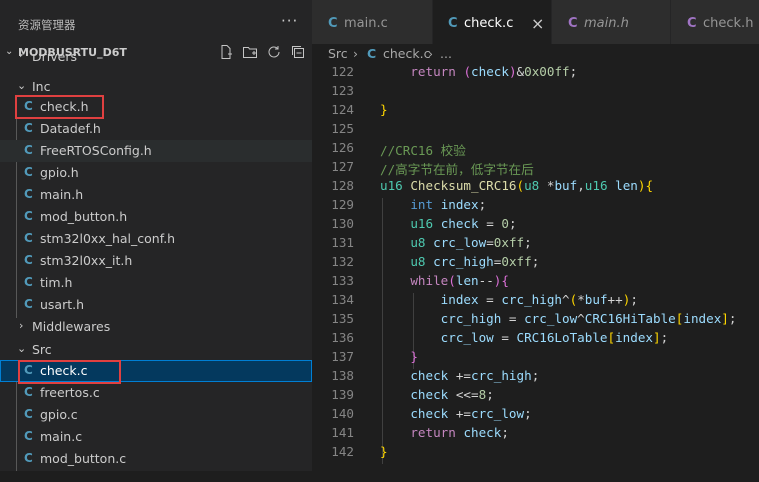 Image resolution: width=759 pixels, height=482 pixels. What do you see at coordinates (342, 128) in the screenshot?
I see `line-number: 125` at bounding box center [342, 128].